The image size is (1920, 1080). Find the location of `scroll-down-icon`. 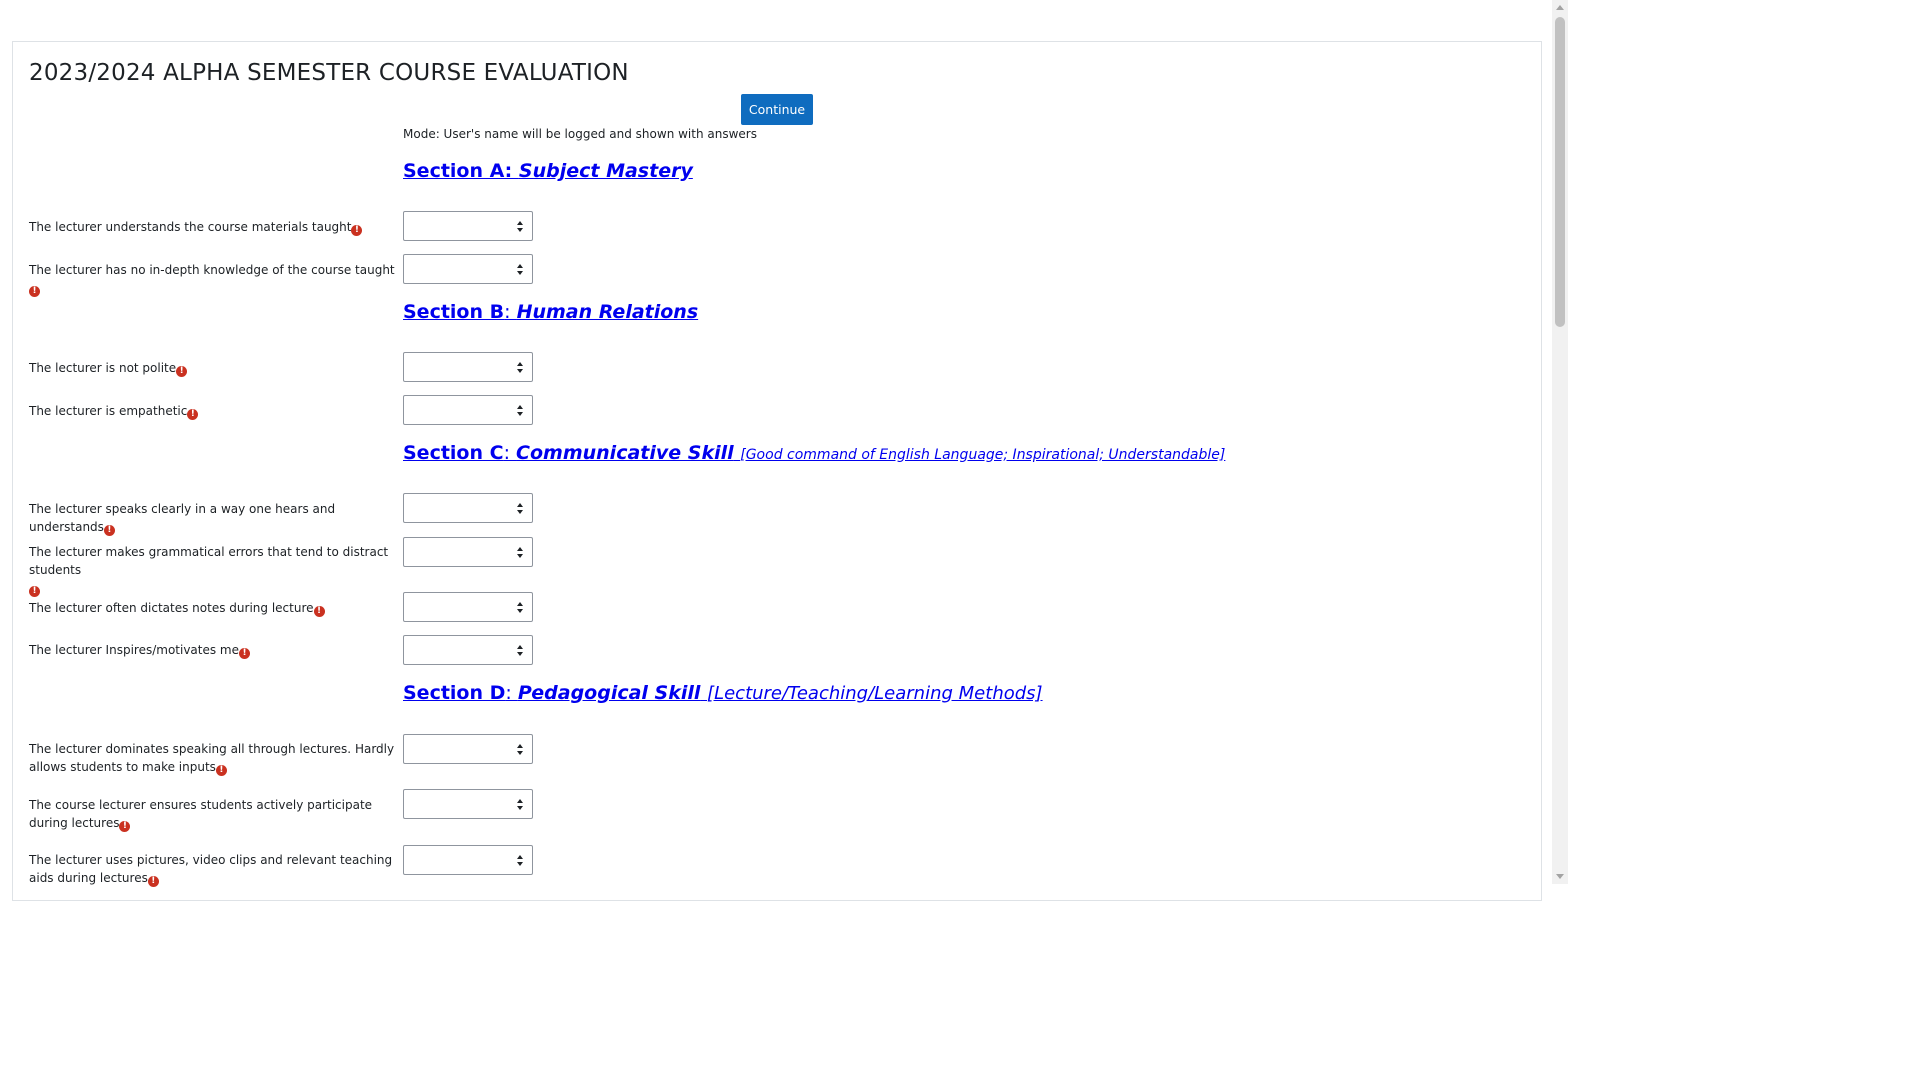

scroll-down-icon is located at coordinates (1560, 876).